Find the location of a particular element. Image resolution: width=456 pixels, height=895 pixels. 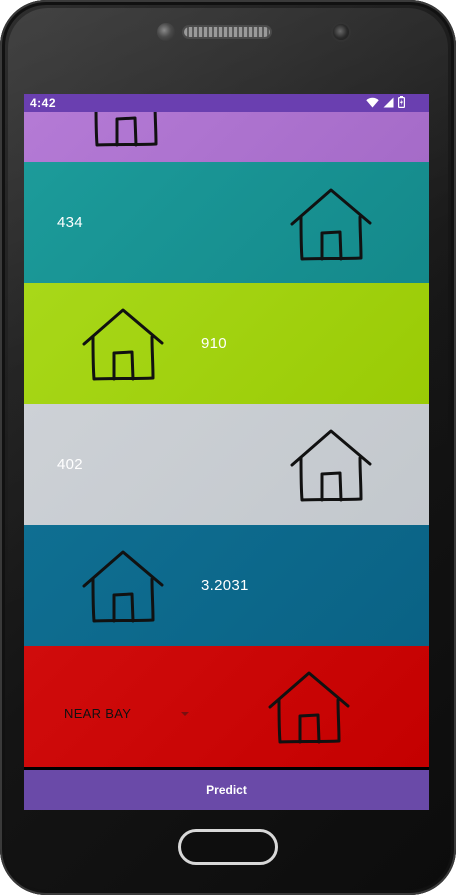

home-button is located at coordinates (228, 847).